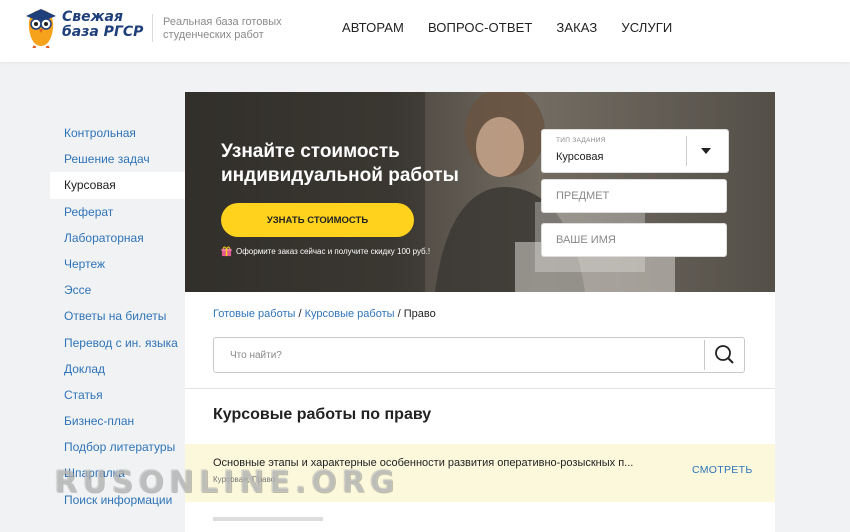 The image size is (850, 532). I want to click on logo-text: Свежая база РГСР, so click(103, 25).